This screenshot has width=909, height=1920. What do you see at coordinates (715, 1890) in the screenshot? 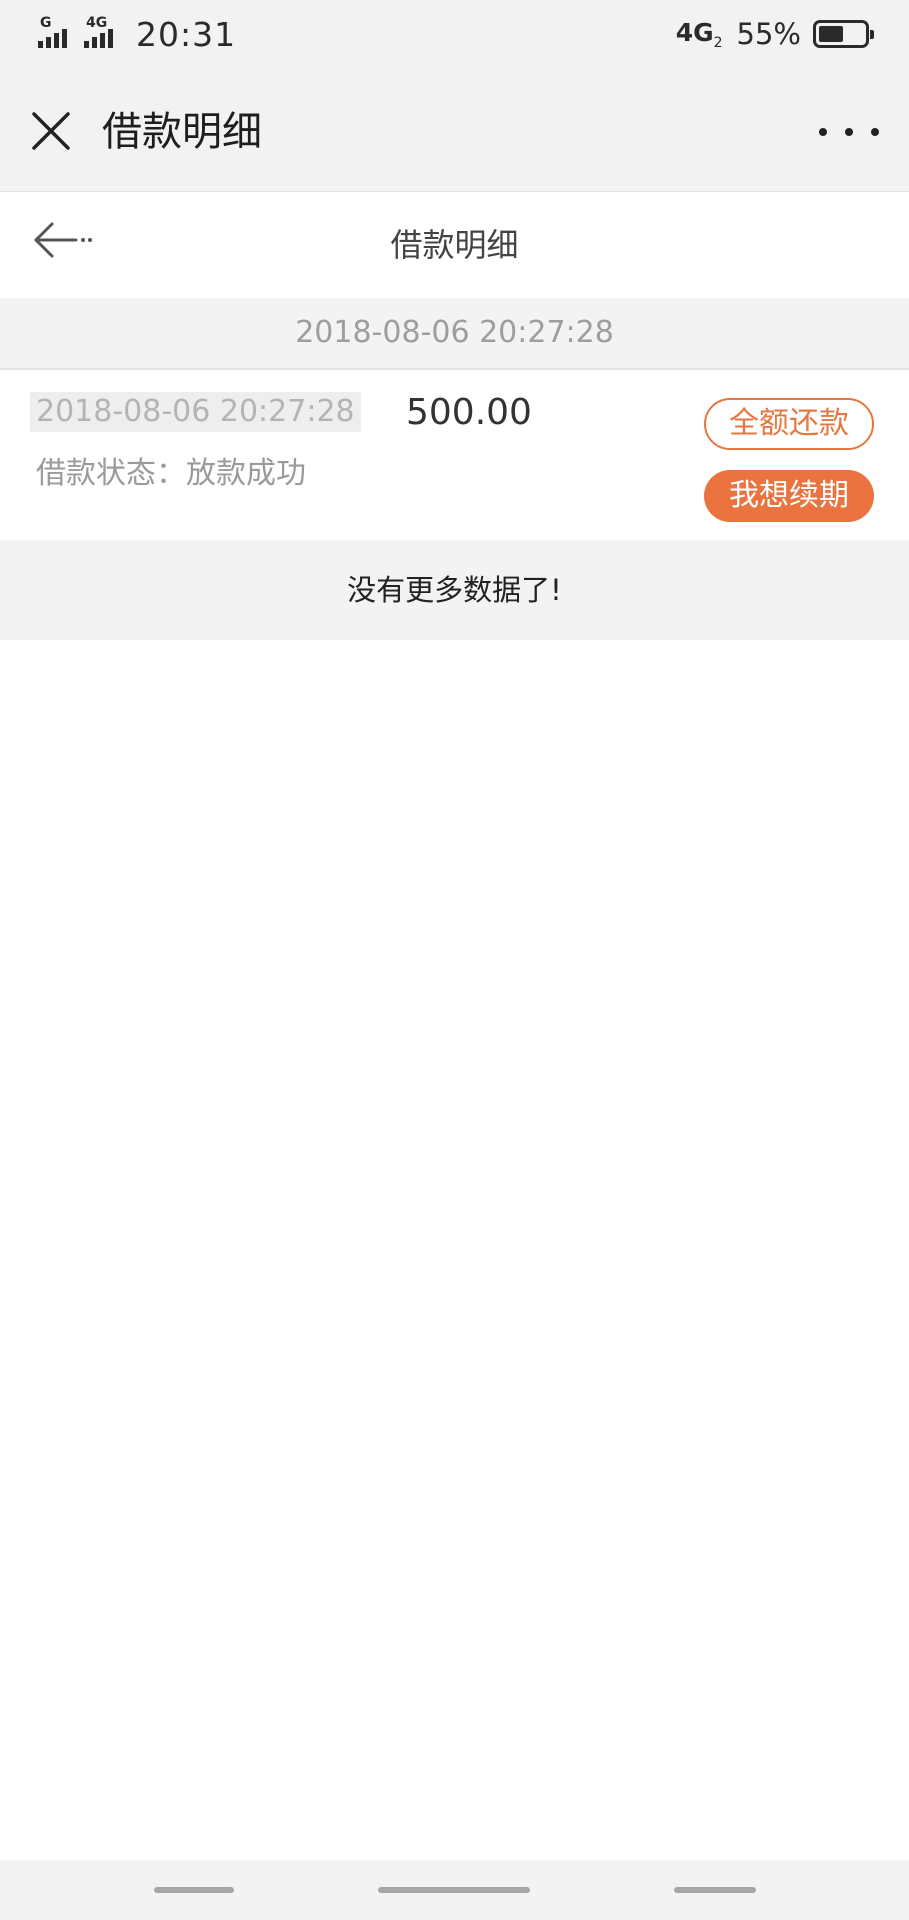
I see `nav-back-handle` at bounding box center [715, 1890].